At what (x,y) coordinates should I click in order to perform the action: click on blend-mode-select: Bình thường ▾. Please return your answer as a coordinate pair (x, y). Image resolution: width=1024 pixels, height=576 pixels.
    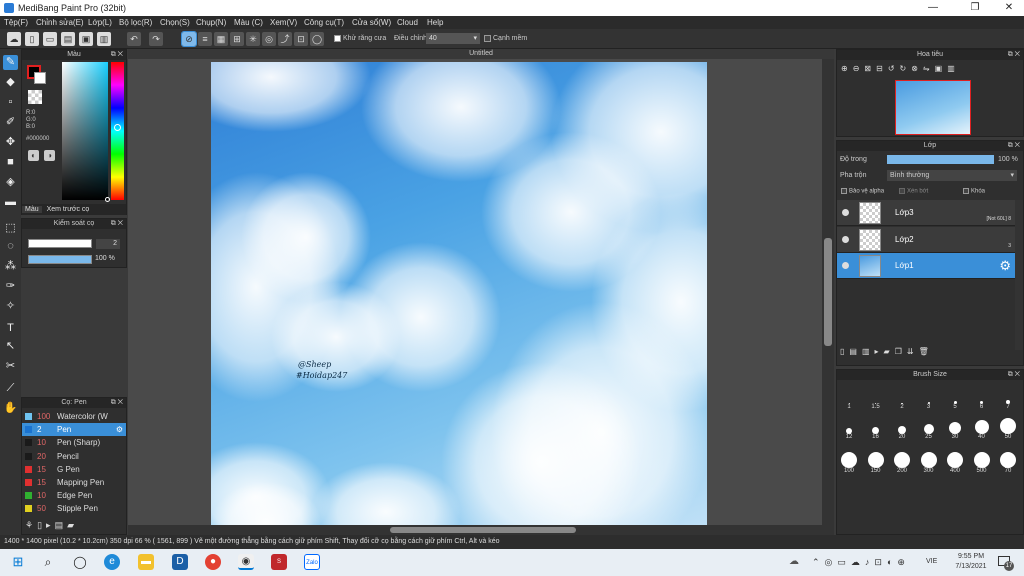
    Looking at the image, I should click on (952, 175).